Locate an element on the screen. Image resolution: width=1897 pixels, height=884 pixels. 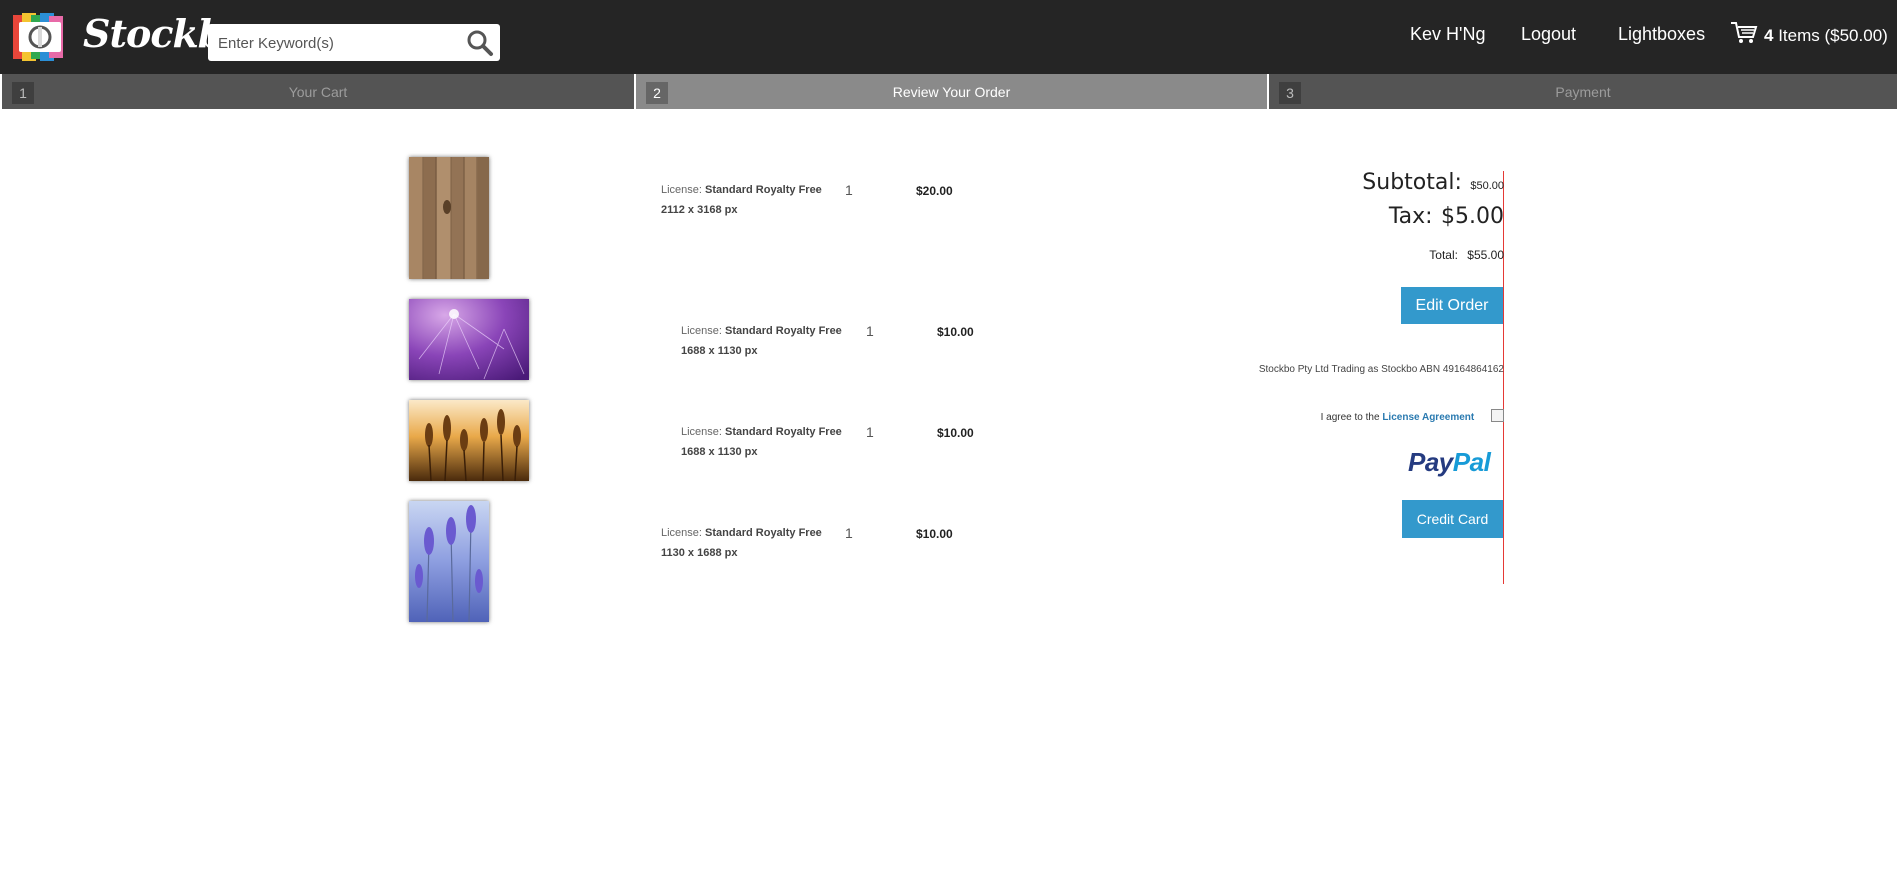
cart-summary: 4 Items ($50.00) is located at coordinates (1826, 36).